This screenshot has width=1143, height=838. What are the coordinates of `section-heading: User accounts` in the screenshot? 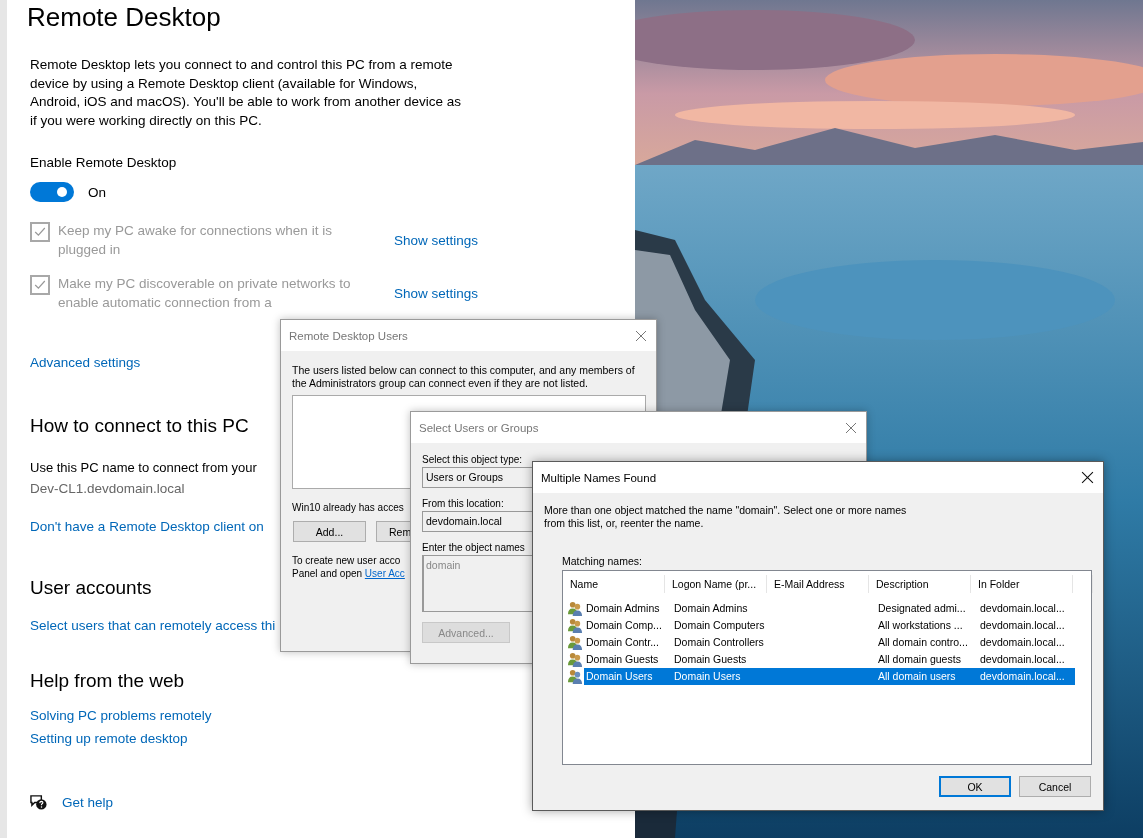 It's located at (91, 588).